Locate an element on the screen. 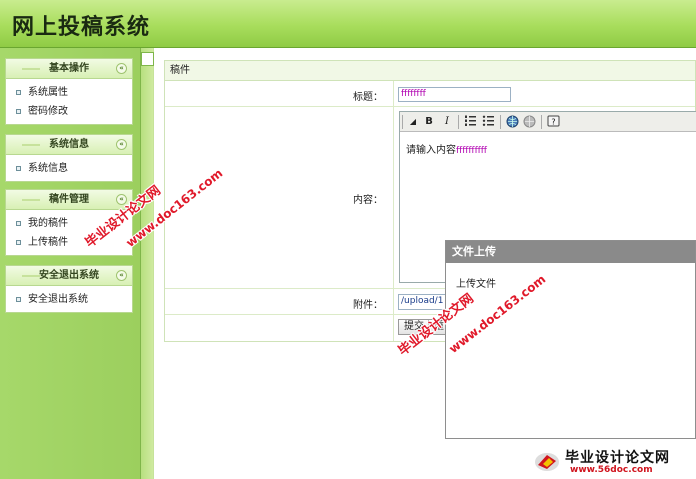 This screenshot has height=479, width=696. dialog-body: 上传文件 is located at coordinates (476, 284).